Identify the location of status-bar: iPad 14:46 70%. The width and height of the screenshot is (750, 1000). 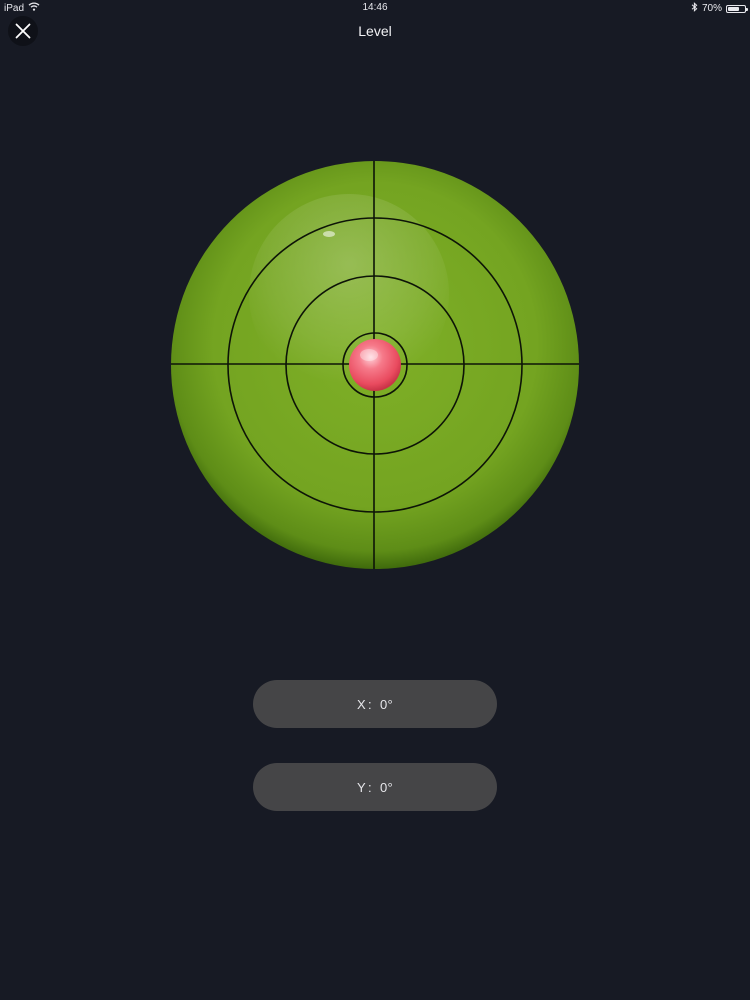
(375, 8).